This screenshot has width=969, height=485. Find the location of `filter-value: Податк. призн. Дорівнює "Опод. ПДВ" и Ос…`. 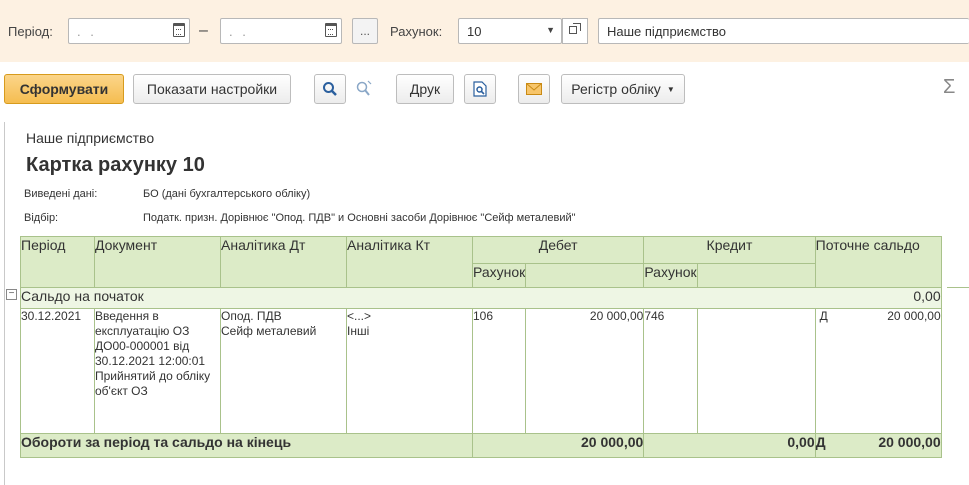

filter-value: Податк. призн. Дорівнює "Опод. ПДВ" и Ос… is located at coordinates (359, 218).